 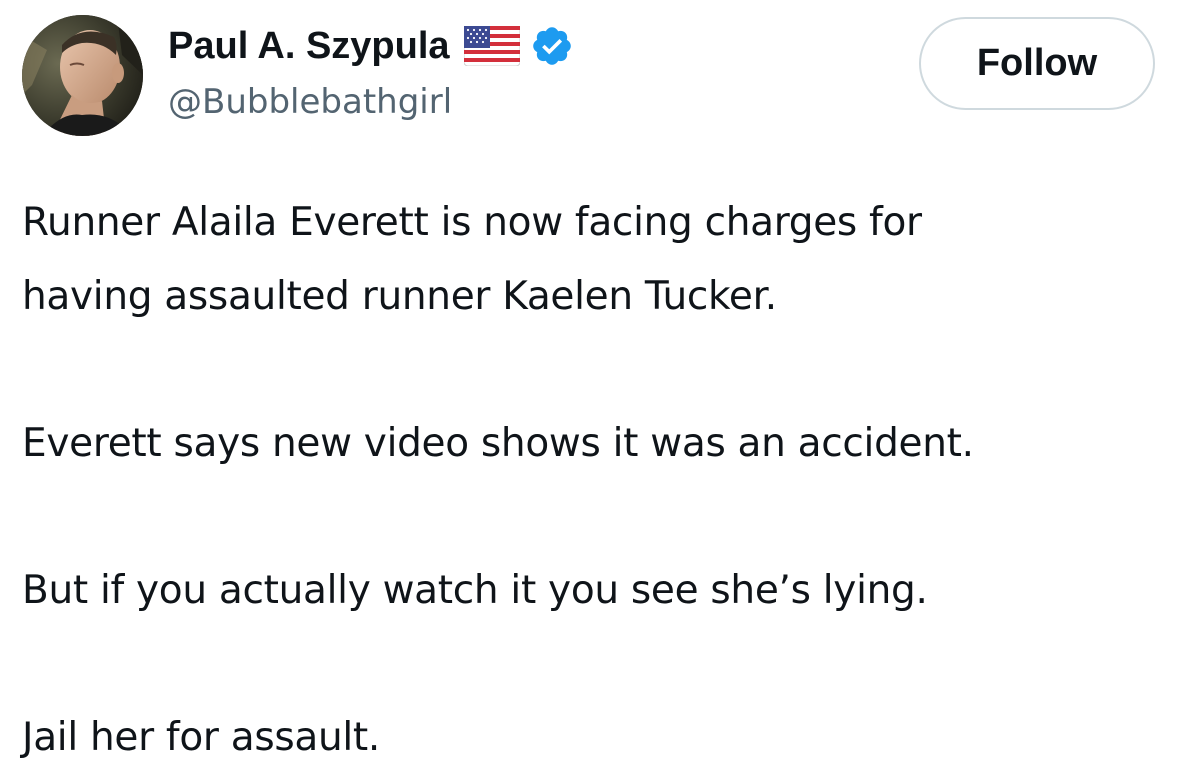 What do you see at coordinates (201, 737) in the screenshot?
I see `tweet-line: Jail her for assault.` at bounding box center [201, 737].